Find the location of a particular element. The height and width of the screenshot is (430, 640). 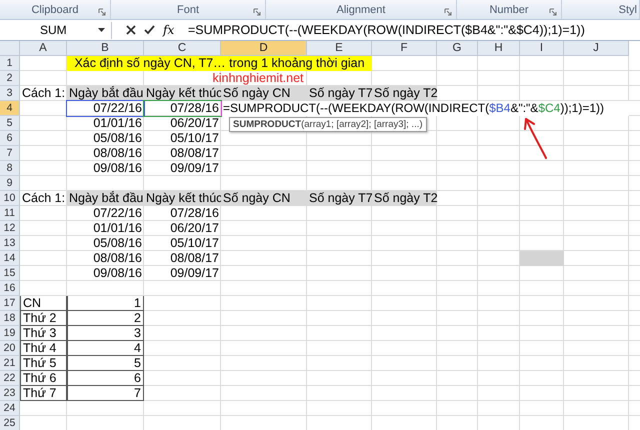

column-header: I is located at coordinates (542, 48).